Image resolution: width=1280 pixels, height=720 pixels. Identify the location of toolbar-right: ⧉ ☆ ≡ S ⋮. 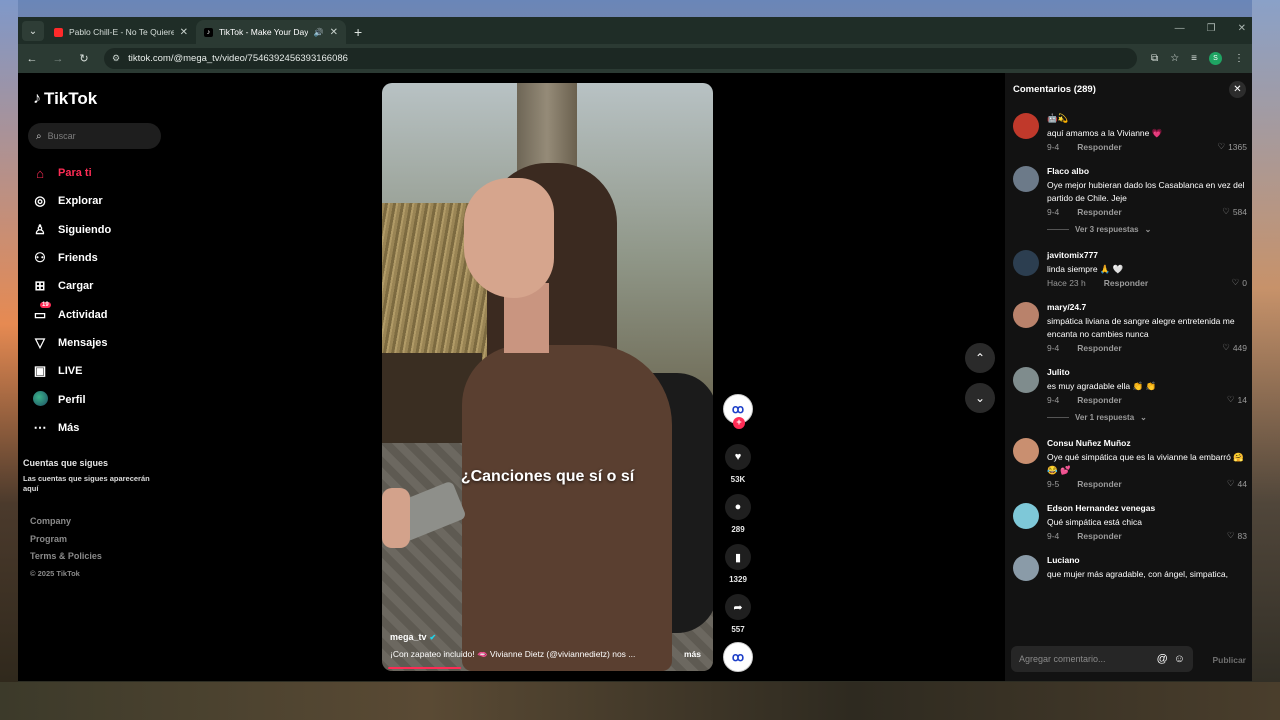
(1197, 58).